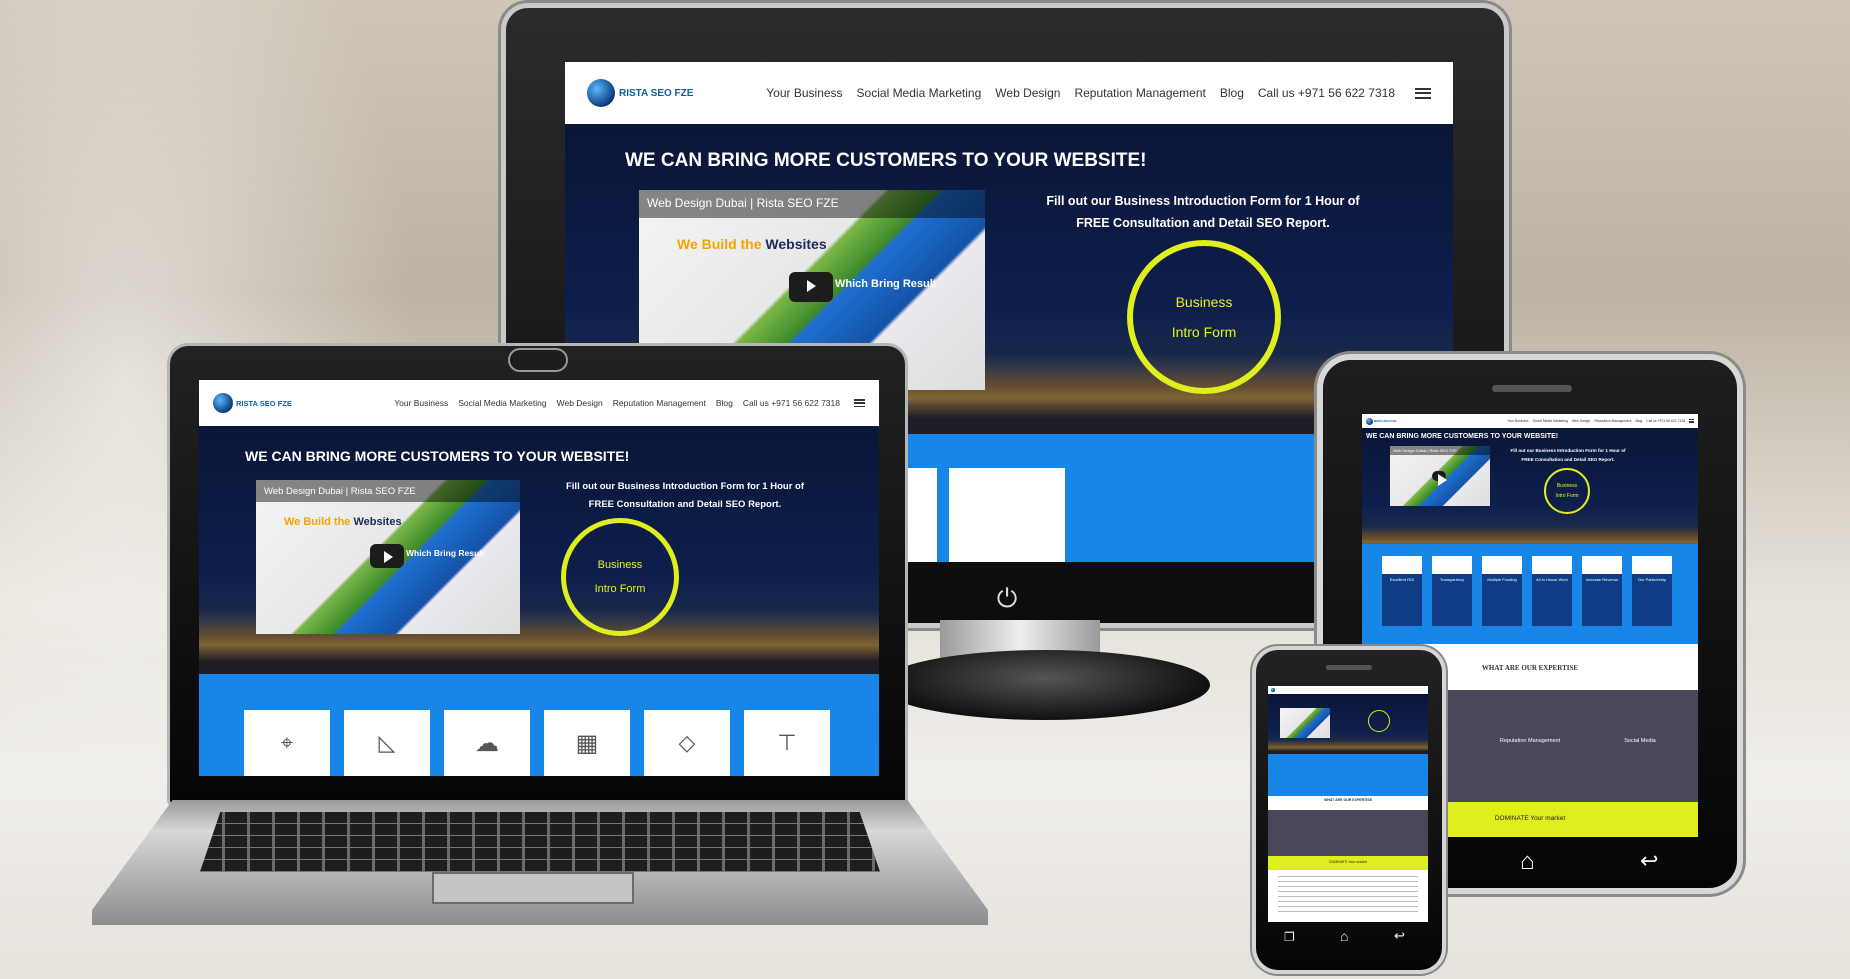 This screenshot has width=1850, height=979. Describe the element at coordinates (1602, 591) in the screenshot. I see `card-increase-revenue: Increase Revenue` at that location.